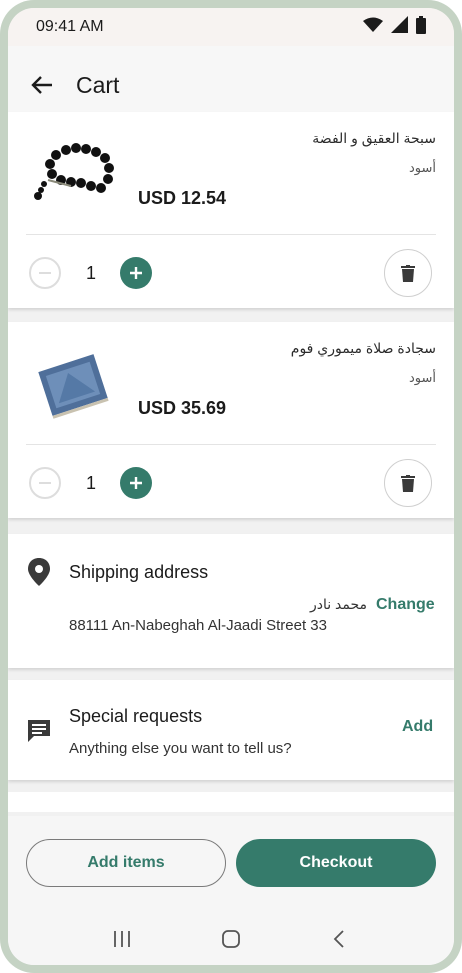 The width and height of the screenshot is (462, 973). I want to click on shipping-address: 88111 An-Nabeghah Al-Jaadi Street 33, so click(198, 625).